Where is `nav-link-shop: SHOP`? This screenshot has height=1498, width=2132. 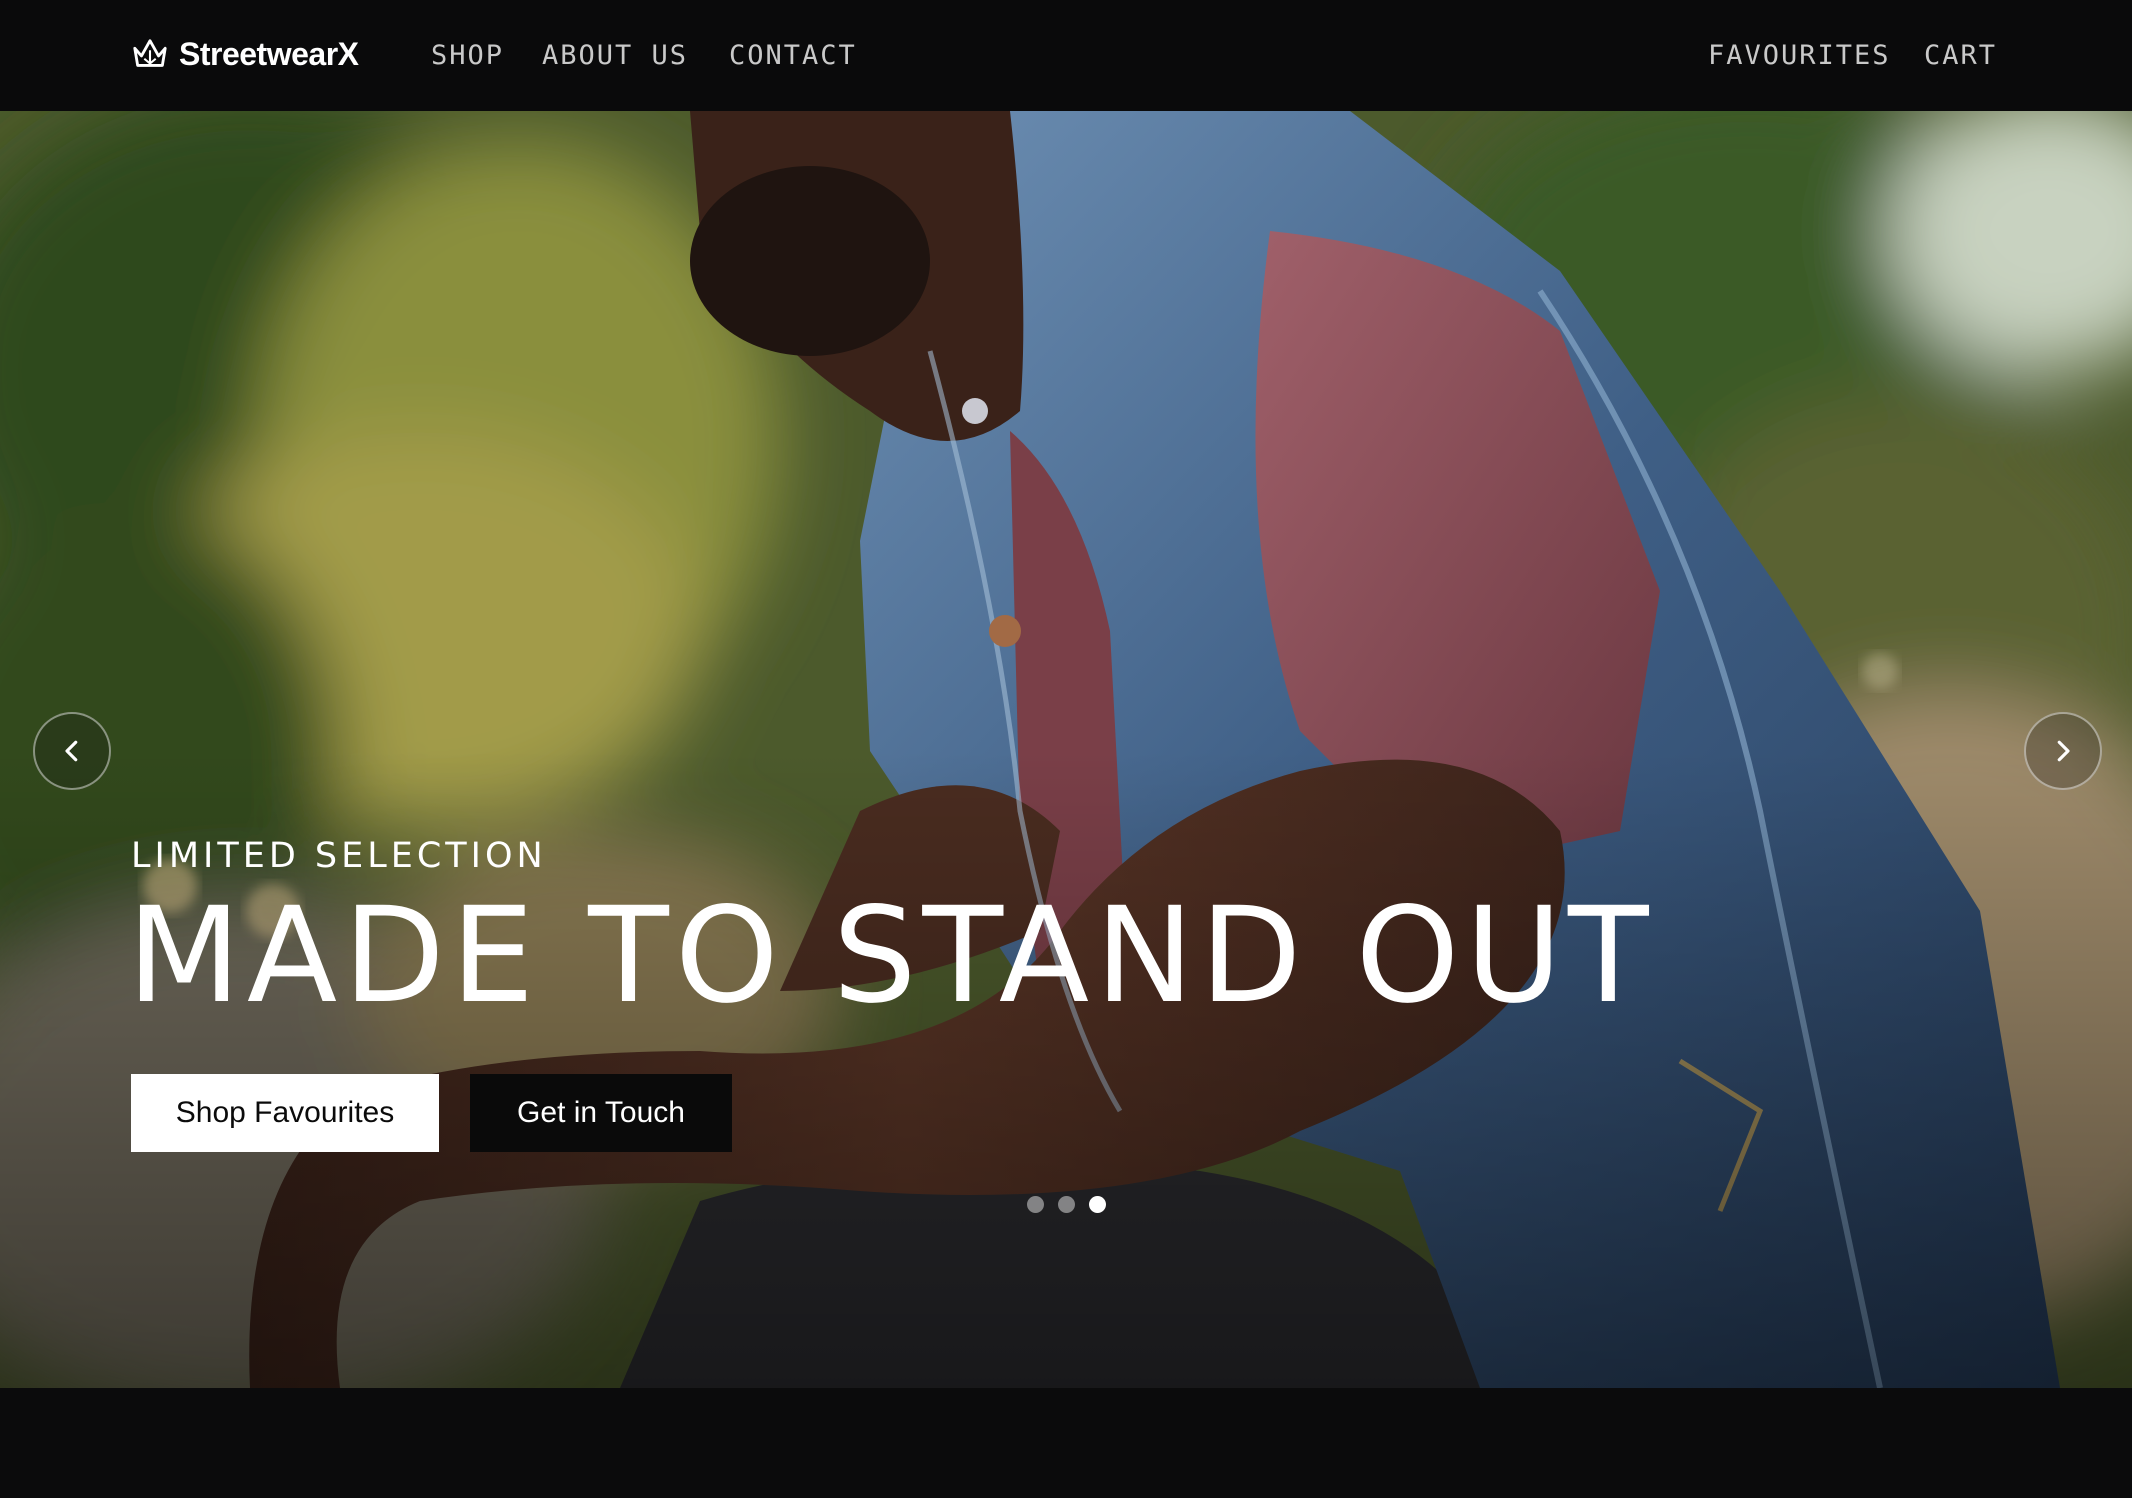
nav-link-shop: SHOP is located at coordinates (467, 55).